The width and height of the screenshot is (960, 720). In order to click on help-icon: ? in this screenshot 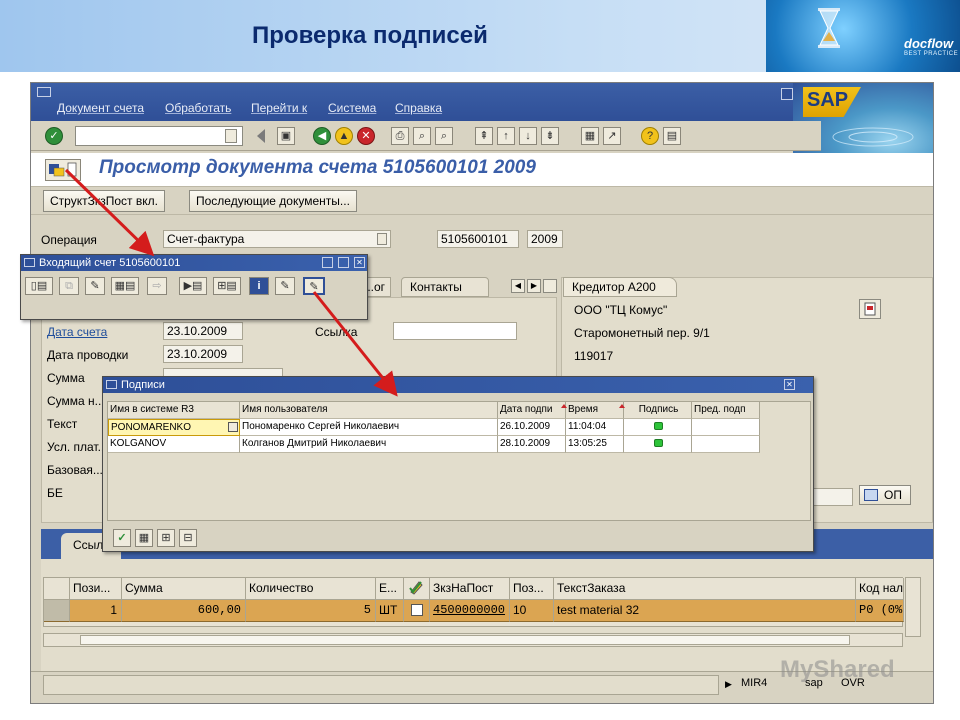, I will do `click(650, 136)`.